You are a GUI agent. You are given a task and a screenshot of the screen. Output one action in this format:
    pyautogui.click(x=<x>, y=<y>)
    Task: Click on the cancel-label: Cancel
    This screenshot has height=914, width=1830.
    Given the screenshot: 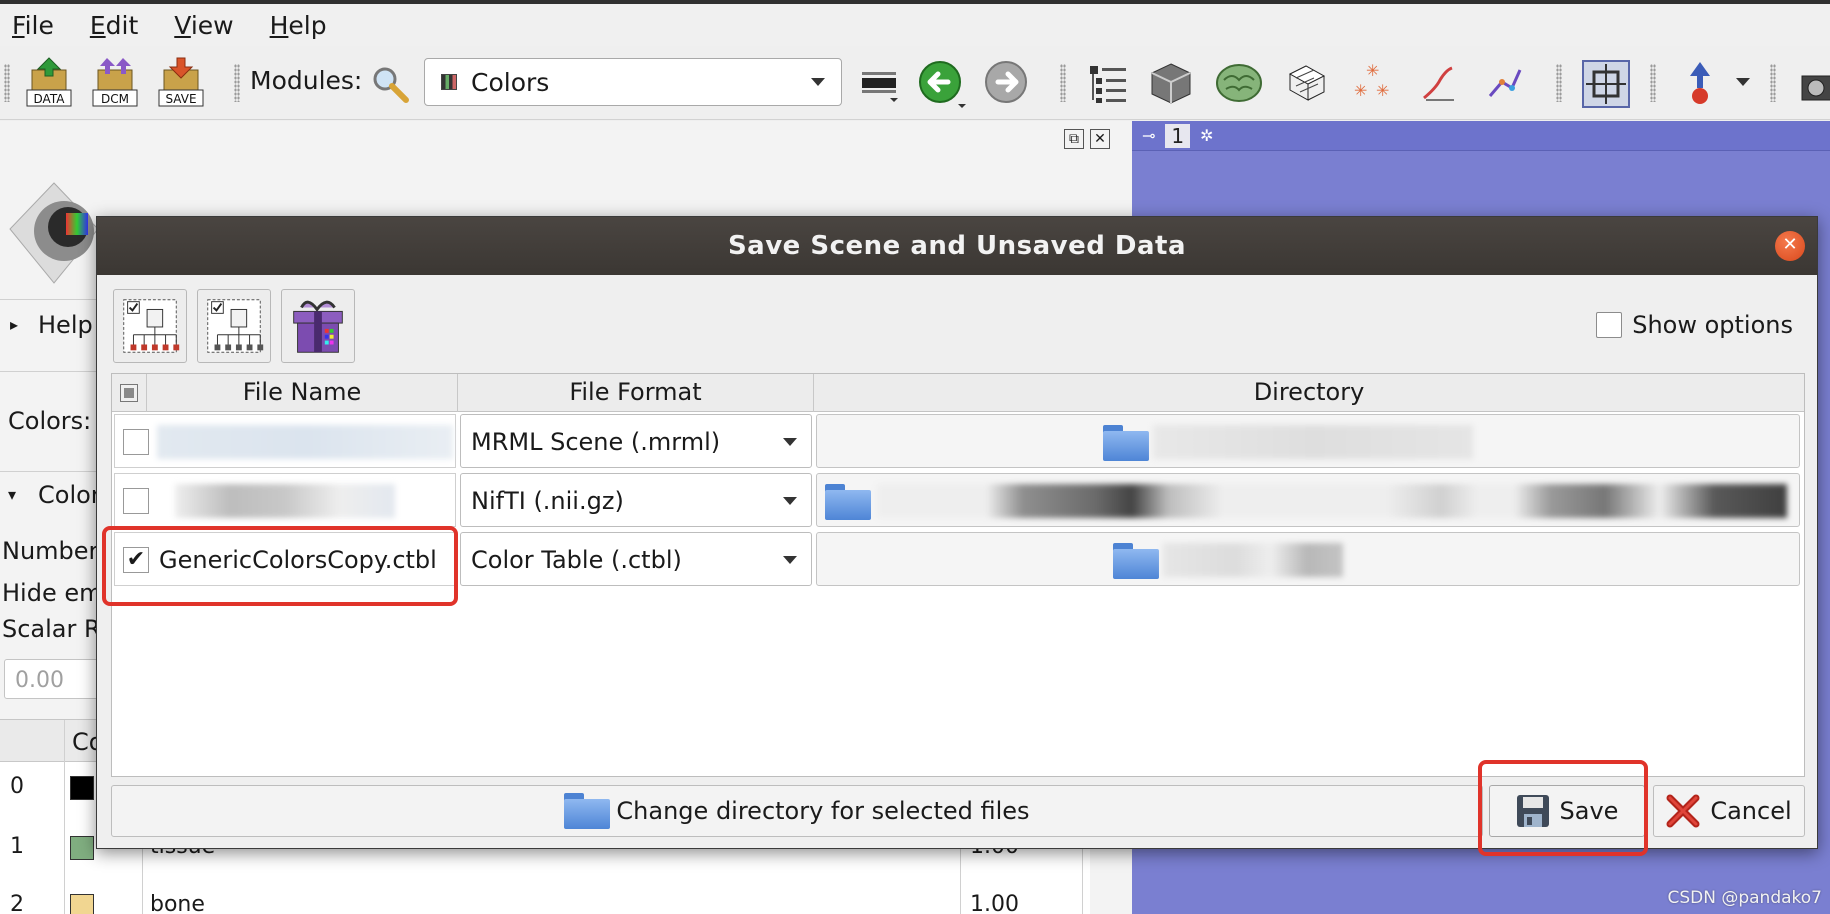 What is the action you would take?
    pyautogui.click(x=1751, y=811)
    